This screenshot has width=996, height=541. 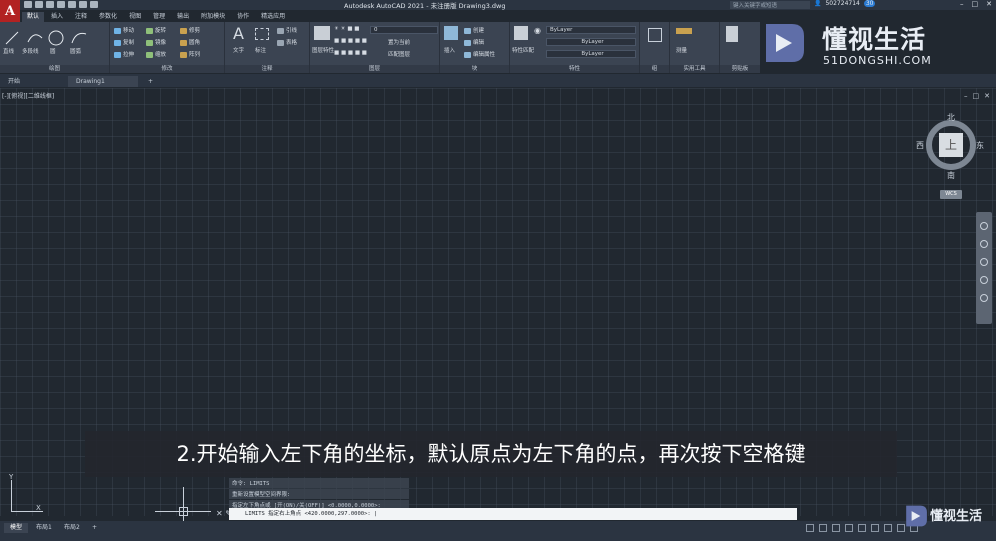 I want to click on mirror-button: 镜像, so click(x=156, y=42).